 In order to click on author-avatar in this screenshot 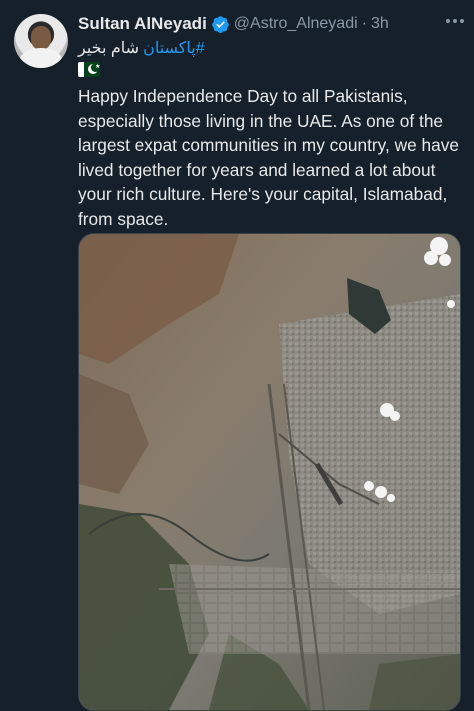, I will do `click(41, 41)`.